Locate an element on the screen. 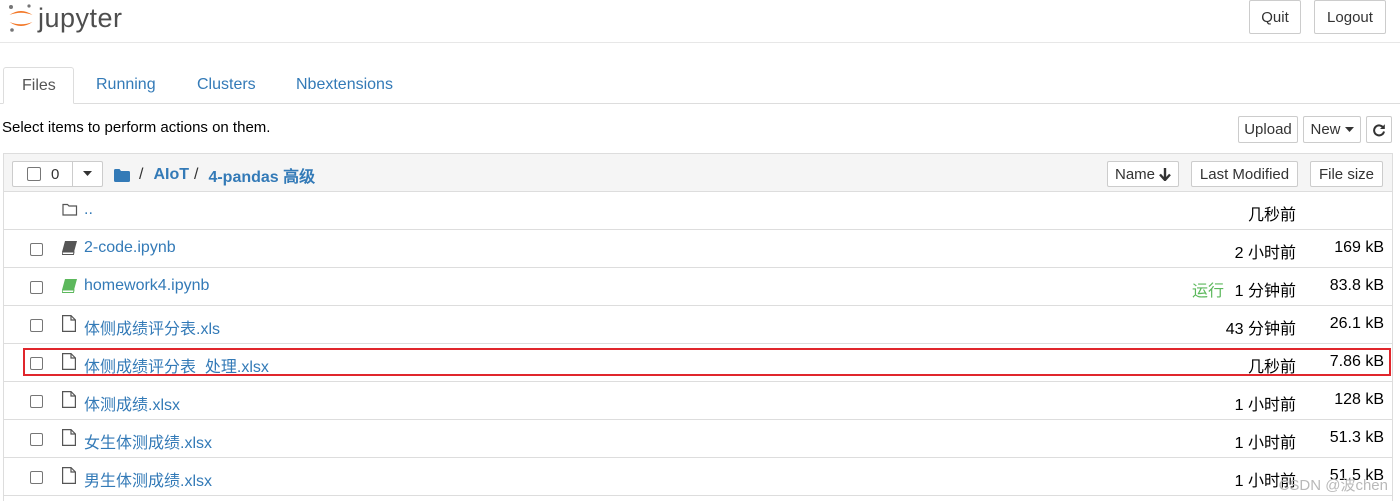 The width and height of the screenshot is (1400, 501). item-modified: 43 分钟前 is located at coordinates (1260, 329).